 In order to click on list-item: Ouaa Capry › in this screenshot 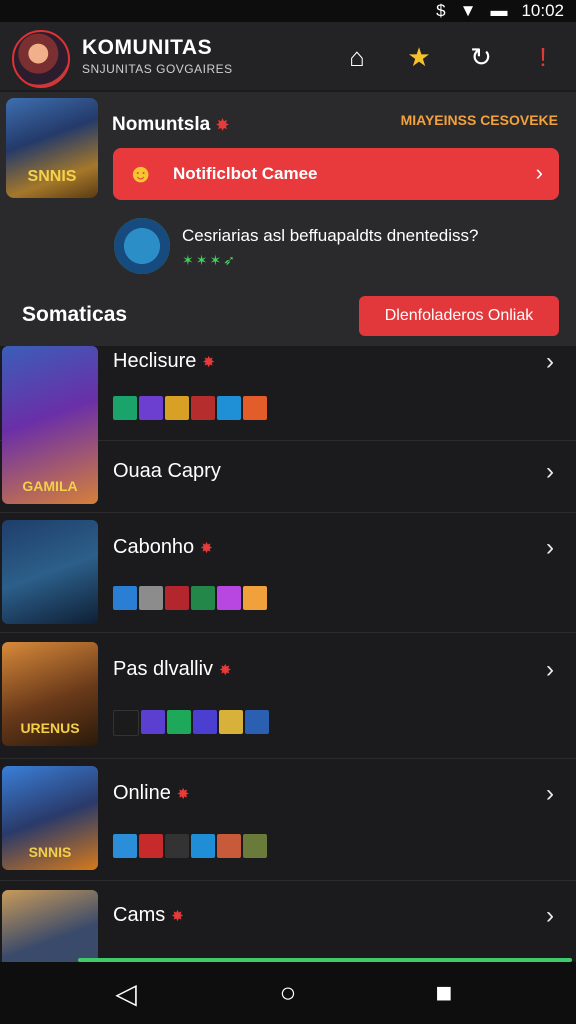, I will do `click(288, 477)`.